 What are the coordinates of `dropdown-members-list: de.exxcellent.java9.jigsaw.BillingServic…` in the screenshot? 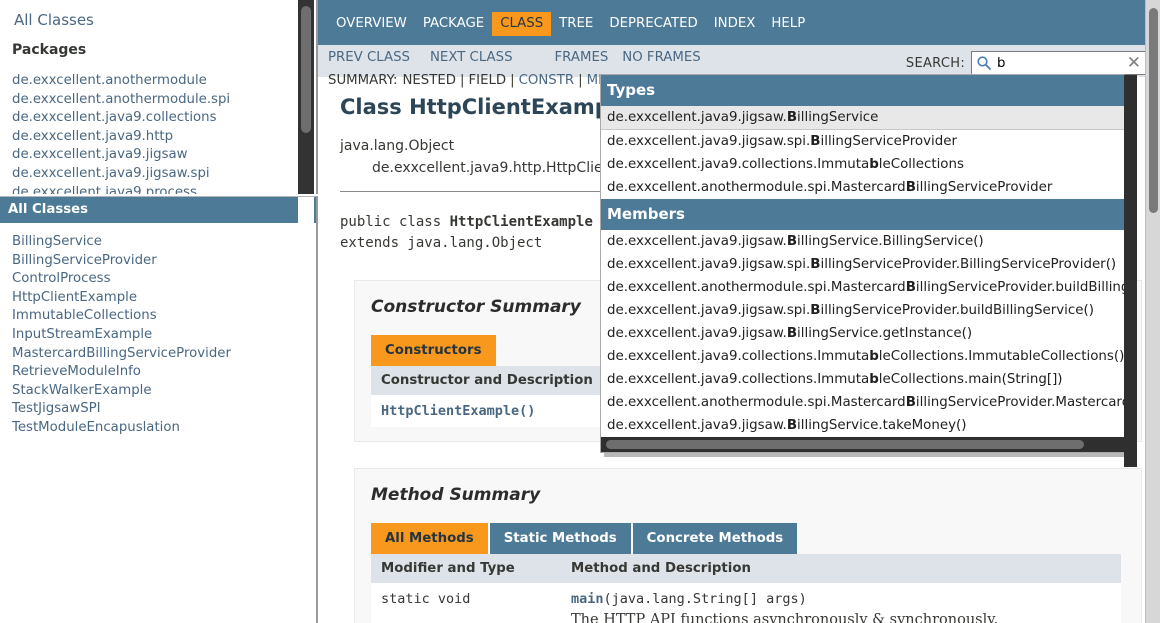 It's located at (862, 333).